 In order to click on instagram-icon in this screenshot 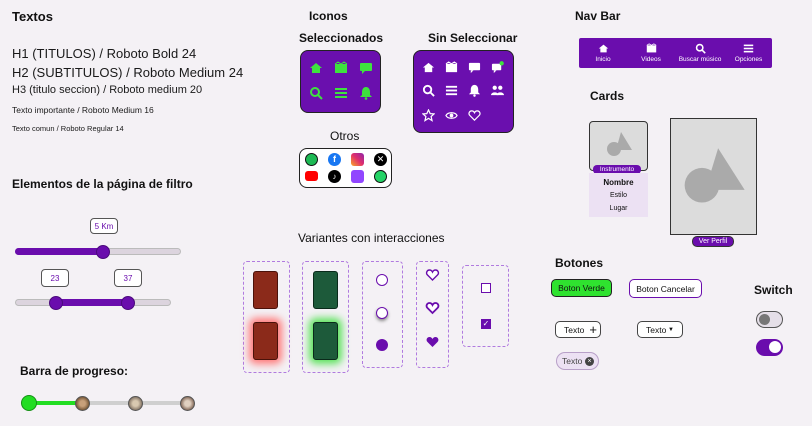, I will do `click(357, 159)`.